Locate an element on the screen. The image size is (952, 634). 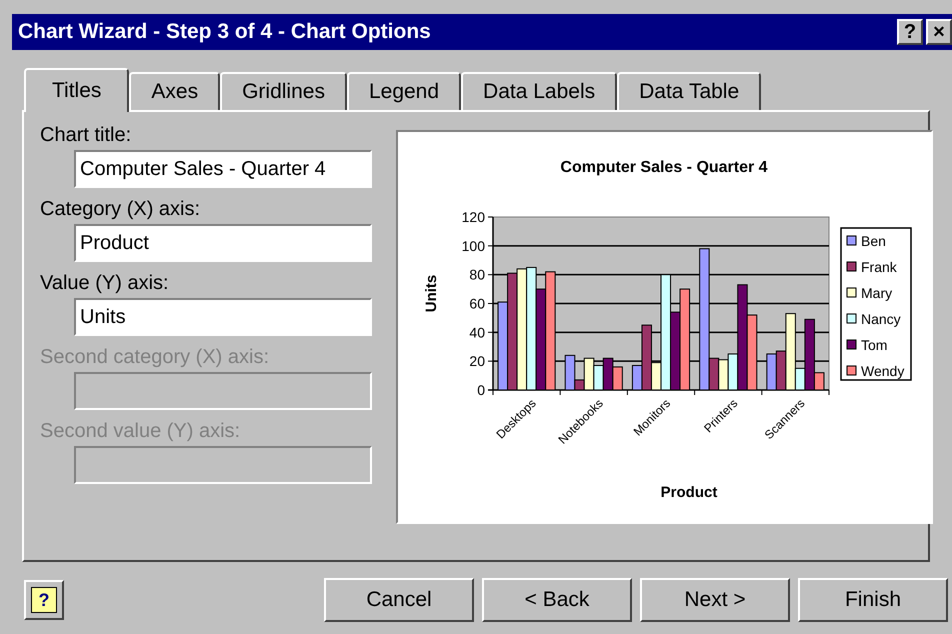
y-tick-label: 80 is located at coordinates (477, 274).